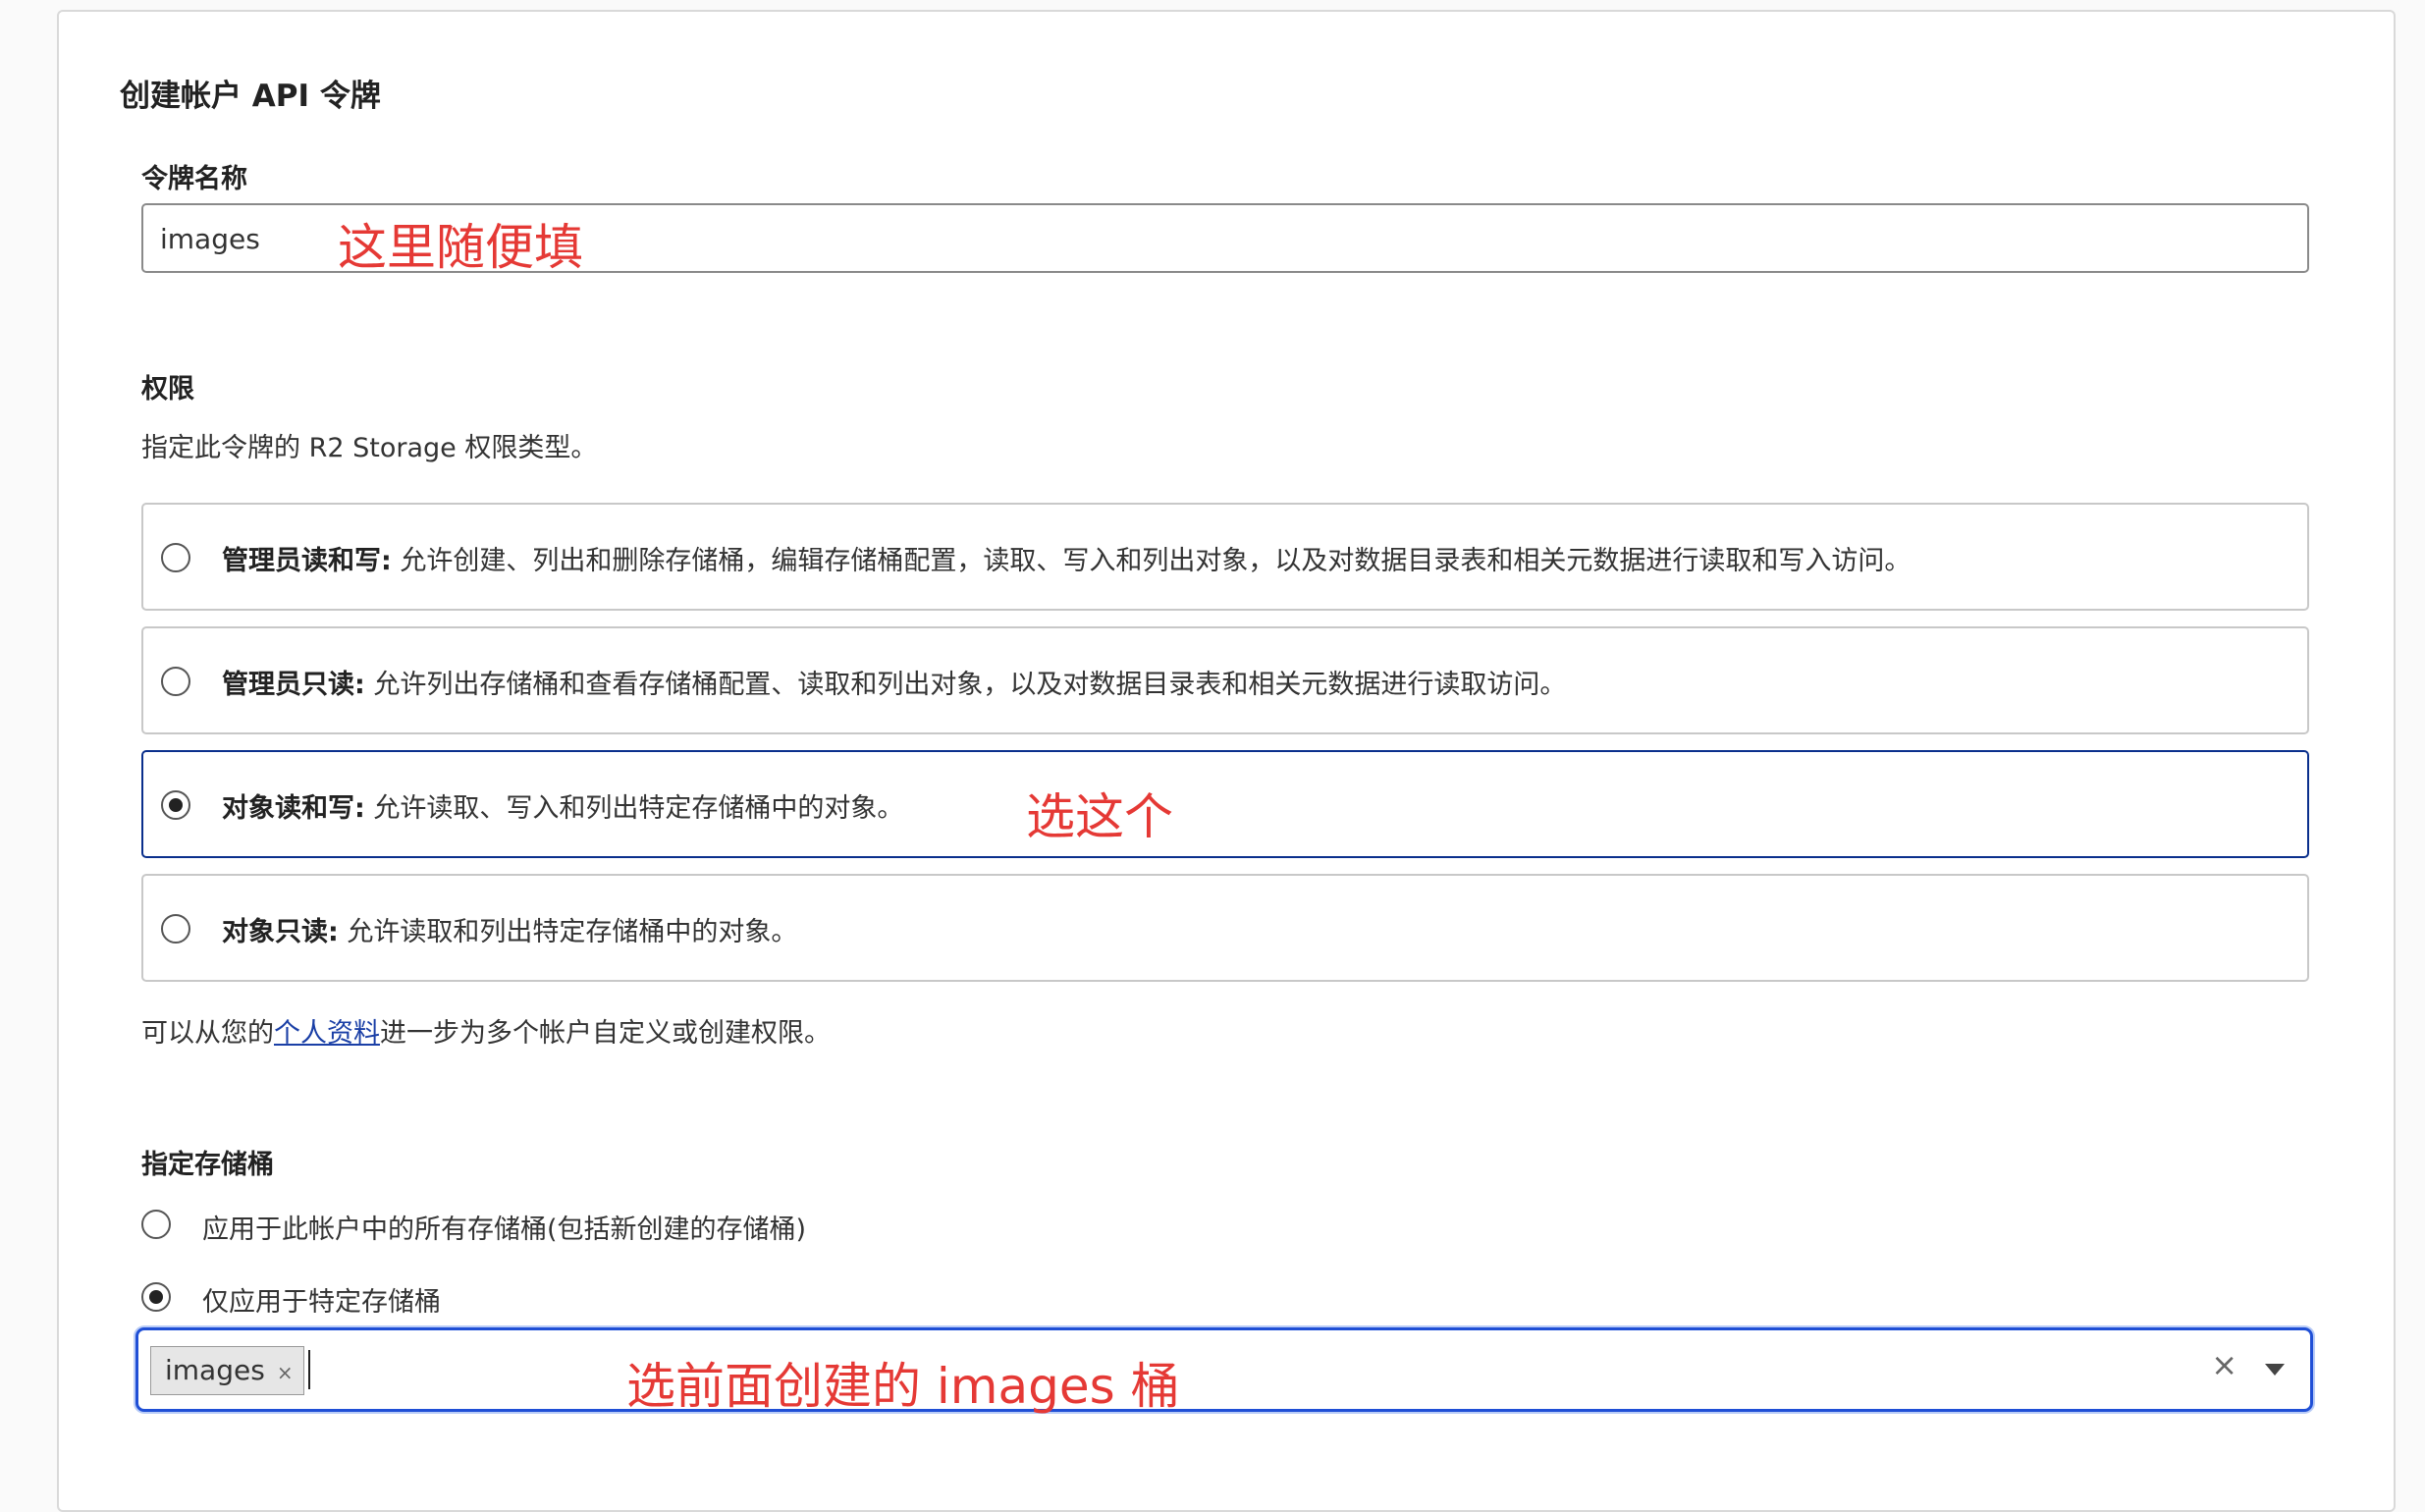  I want to click on token-name-value: images, so click(210, 239).